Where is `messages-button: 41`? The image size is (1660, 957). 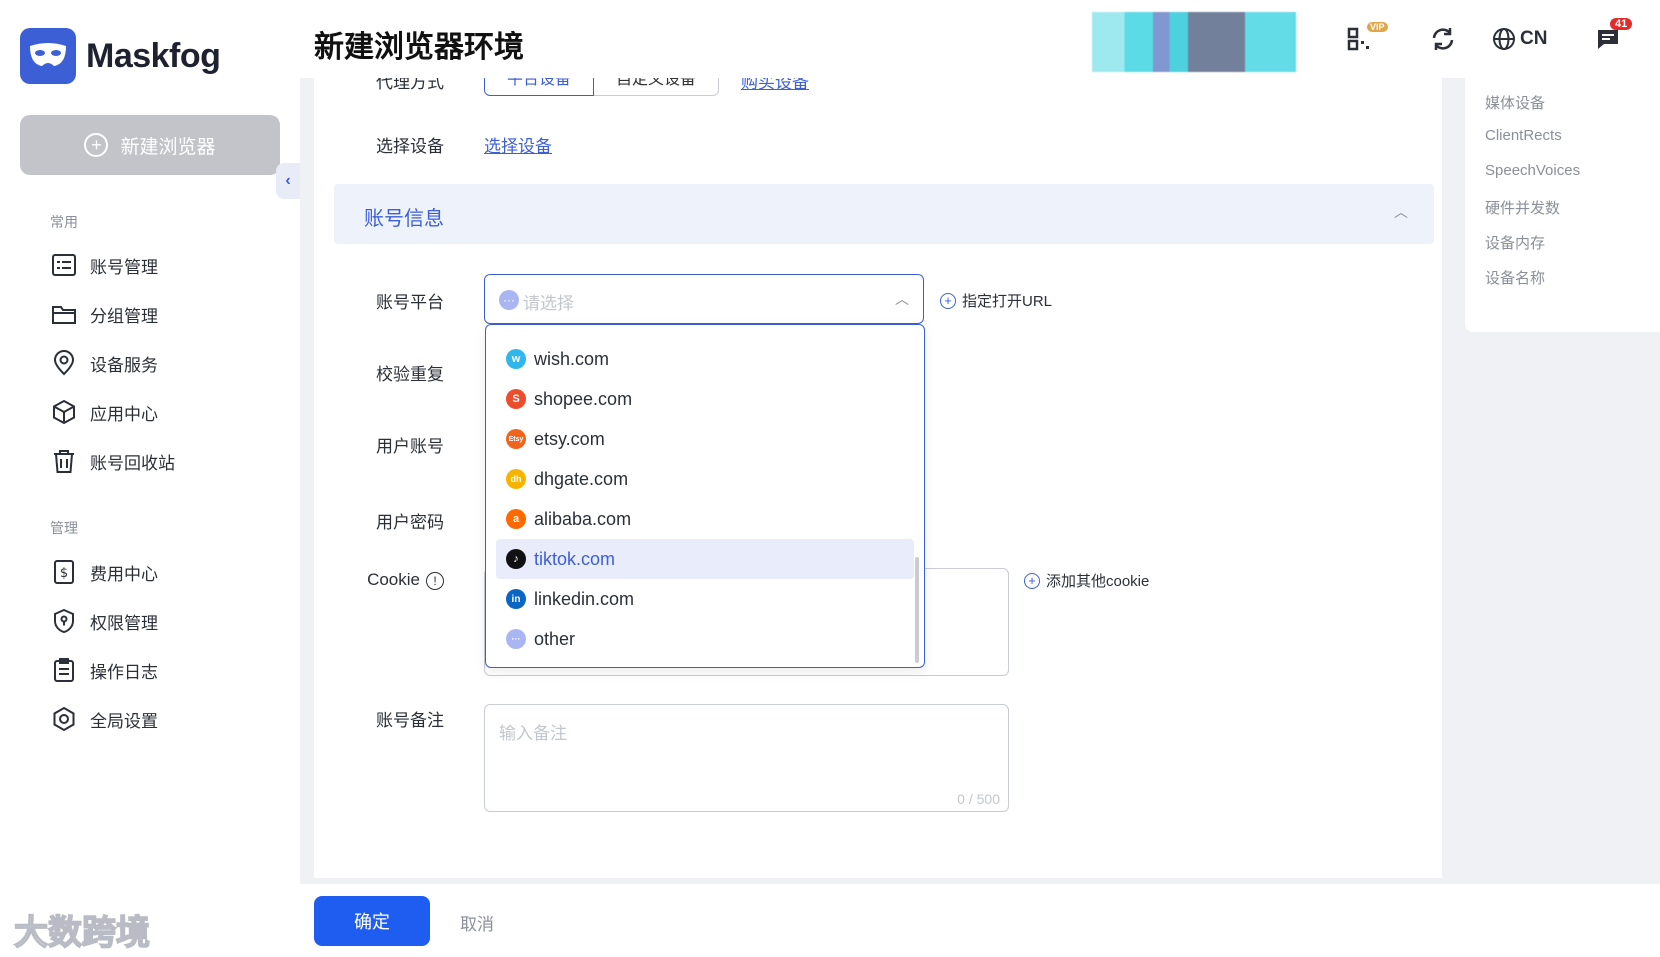 messages-button: 41 is located at coordinates (1614, 36).